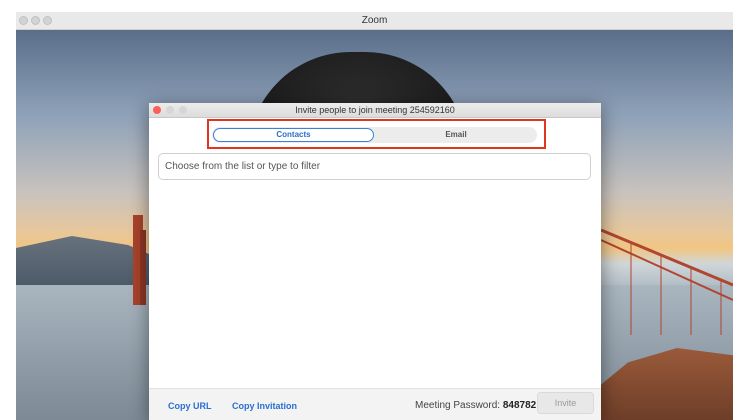  I want to click on copy-url-link: Copy URL, so click(190, 406).